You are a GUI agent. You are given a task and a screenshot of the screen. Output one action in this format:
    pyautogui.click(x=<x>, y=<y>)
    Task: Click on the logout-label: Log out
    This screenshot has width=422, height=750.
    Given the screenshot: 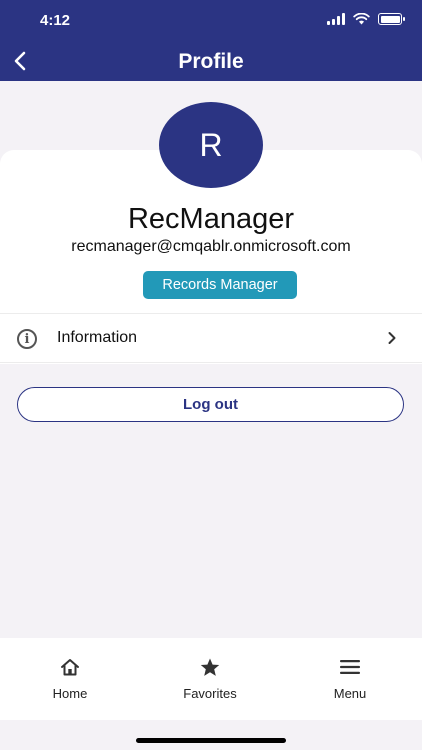 What is the action you would take?
    pyautogui.click(x=210, y=404)
    